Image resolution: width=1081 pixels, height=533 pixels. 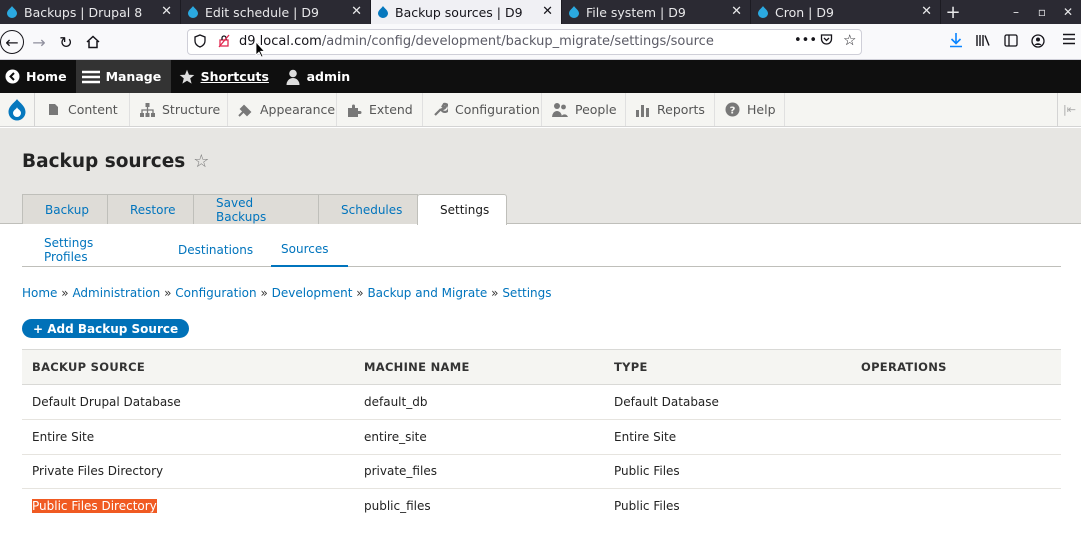 I want to click on url-host: d9.local.com, so click(x=280, y=41).